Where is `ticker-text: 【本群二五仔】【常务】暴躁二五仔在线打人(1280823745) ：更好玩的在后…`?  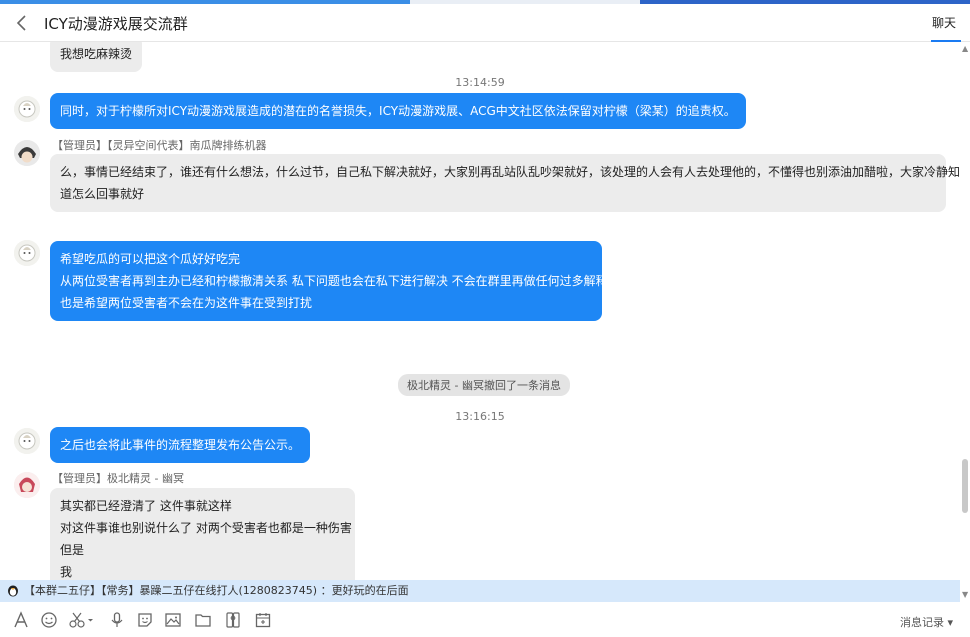 ticker-text: 【本群二五仔】【常务】暴躁二五仔在线打人(1280823745) ：更好玩的在后… is located at coordinates (216, 590).